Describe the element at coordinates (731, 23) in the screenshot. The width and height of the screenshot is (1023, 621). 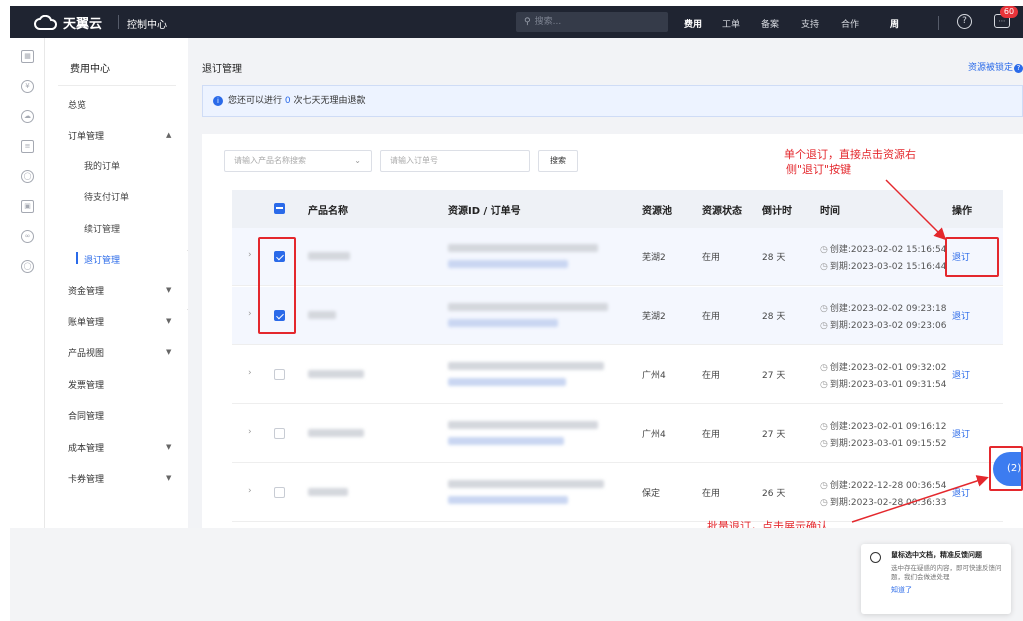
I see `topnav-tickets: 工单` at that location.